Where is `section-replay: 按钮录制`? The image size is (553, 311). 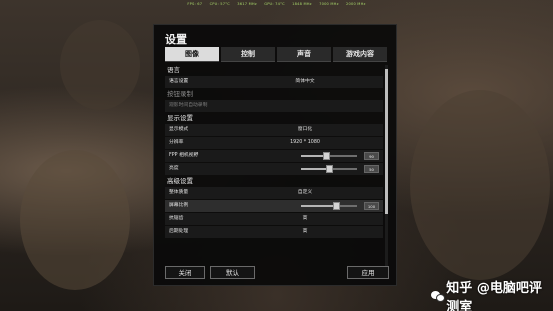 section-replay: 按钮录制 is located at coordinates (180, 94).